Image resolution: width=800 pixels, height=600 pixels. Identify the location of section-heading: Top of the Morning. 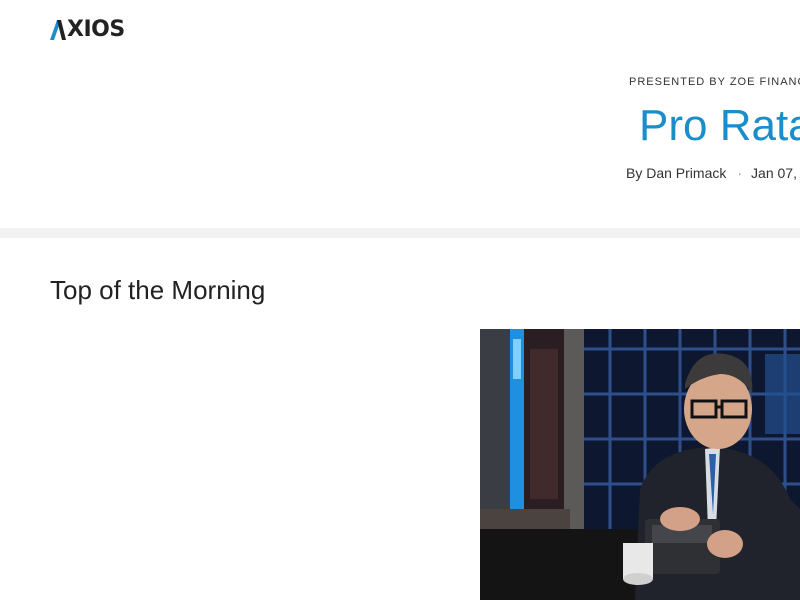
(158, 290).